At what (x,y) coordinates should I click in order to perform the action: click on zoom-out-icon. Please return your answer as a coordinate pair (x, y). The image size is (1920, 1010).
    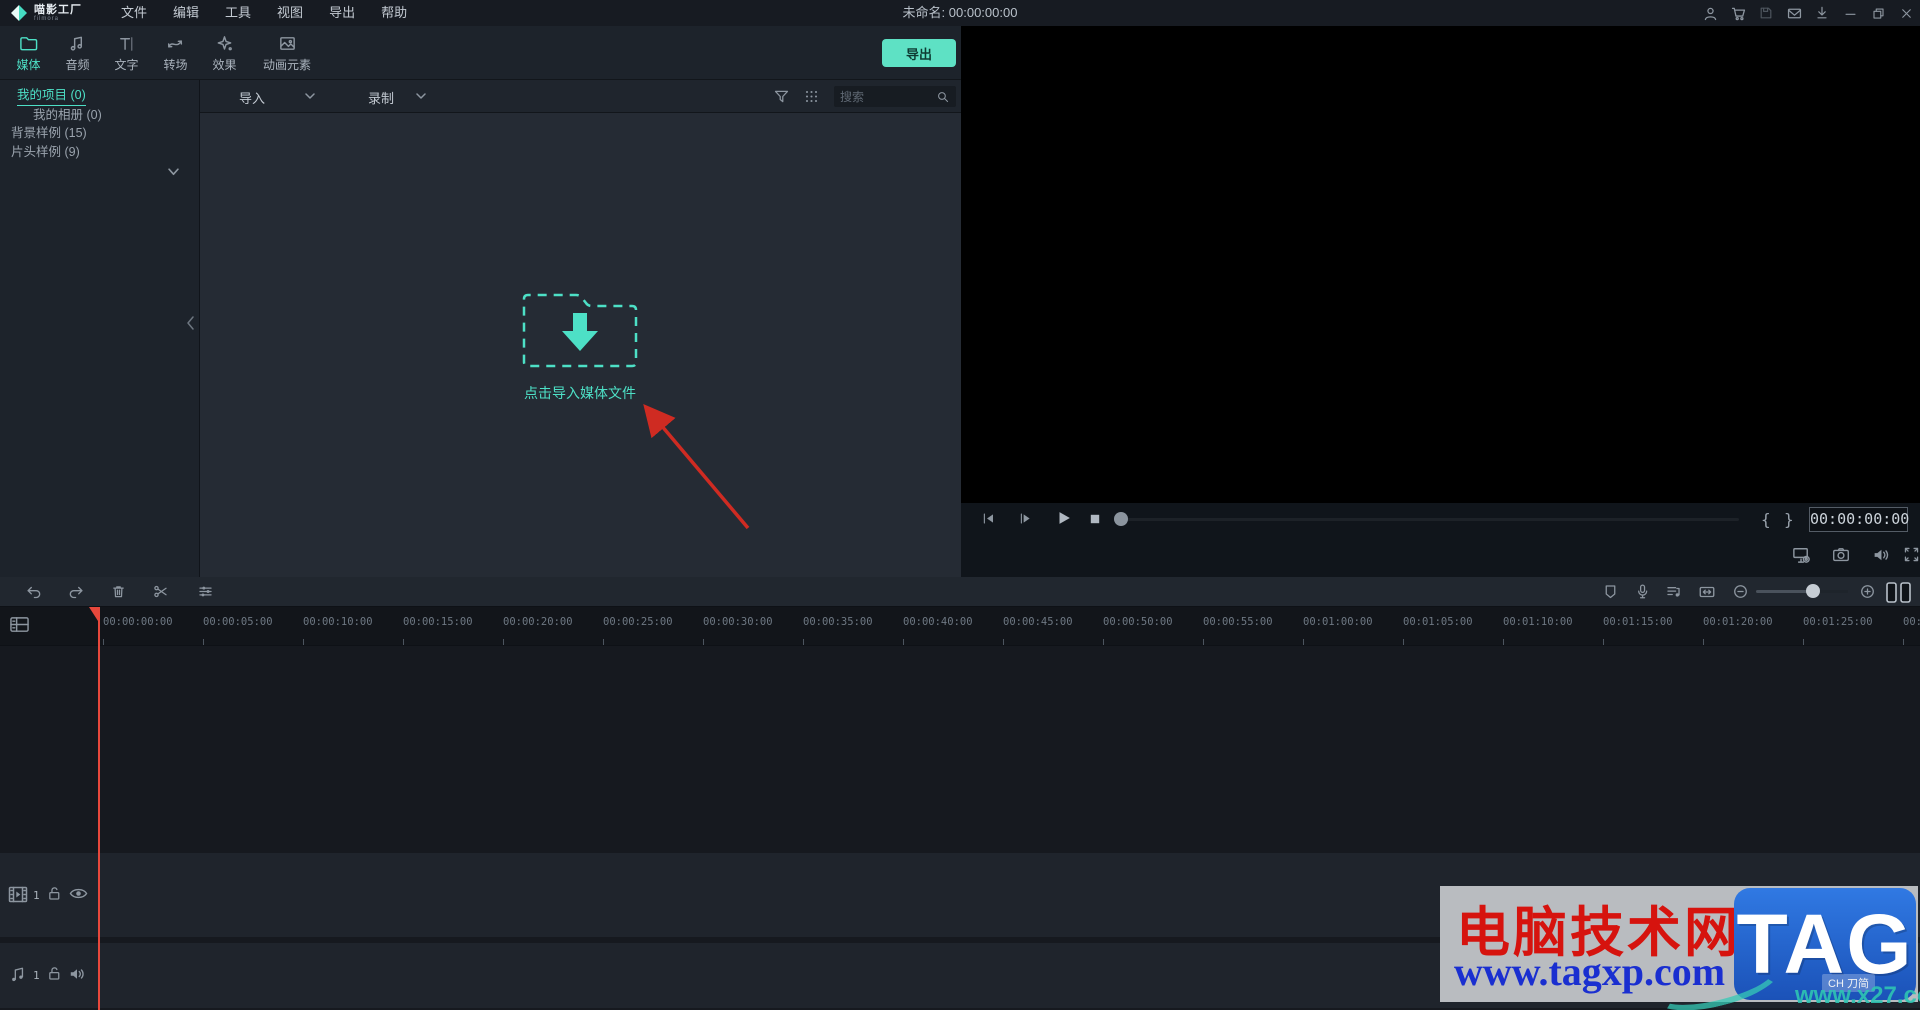
    Looking at the image, I should click on (1740, 591).